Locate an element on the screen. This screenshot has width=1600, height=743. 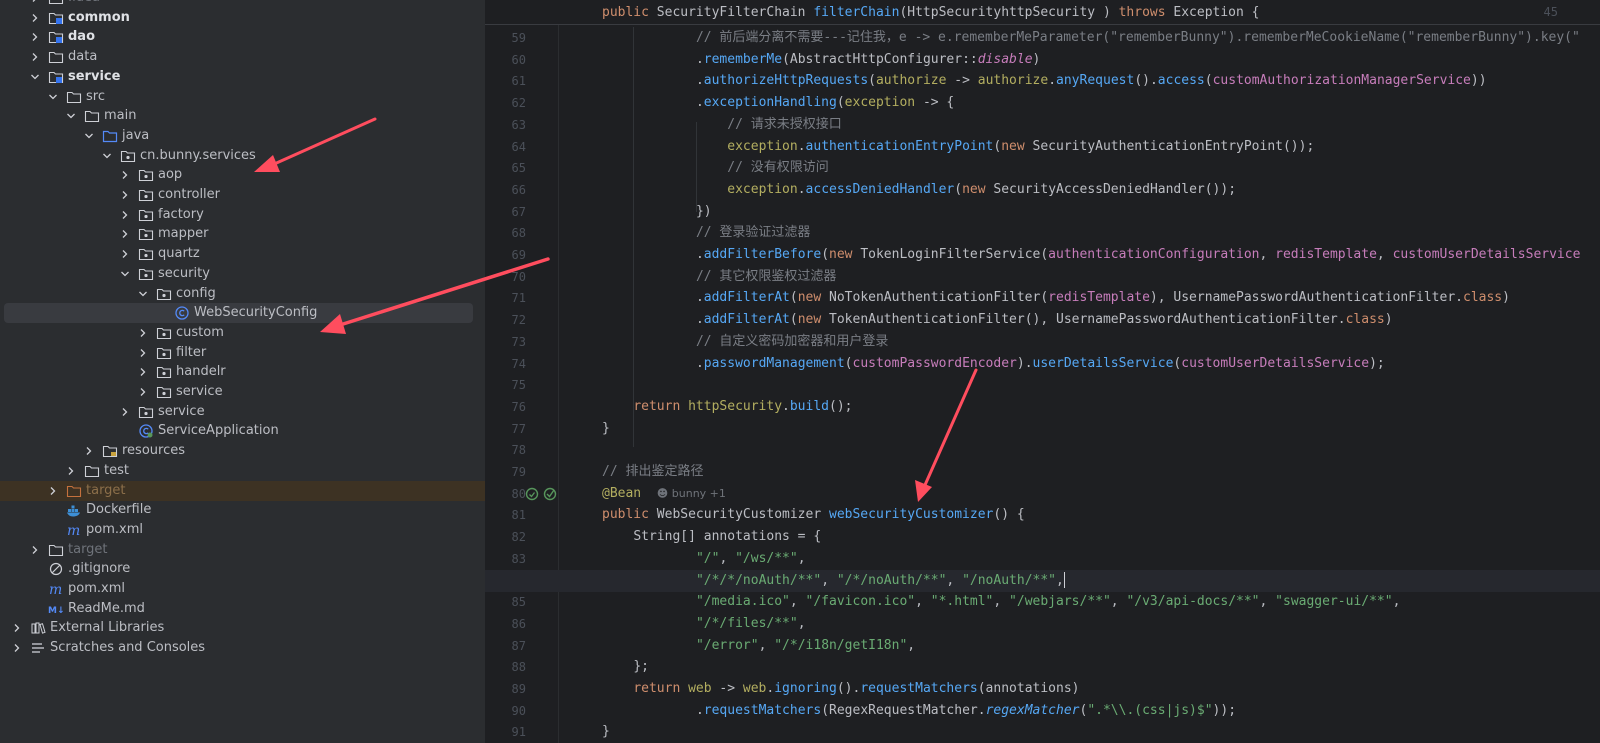
code-line-l62: .exceptionHandling(exception -> { is located at coordinates (825, 103).